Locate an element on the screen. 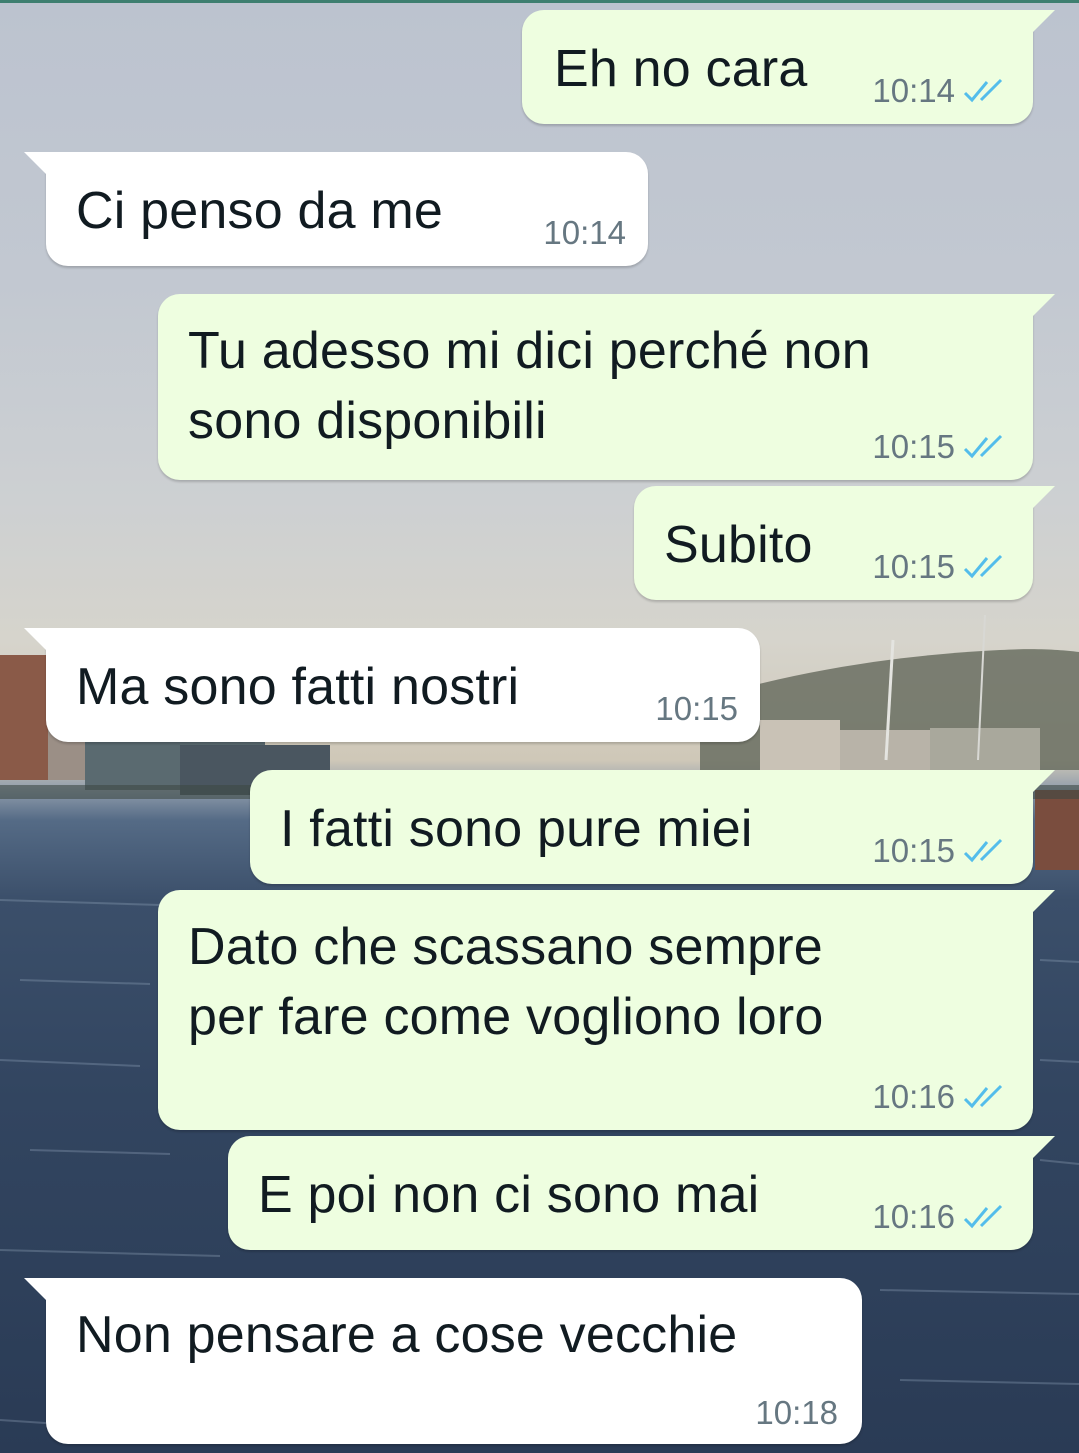 This screenshot has width=1079, height=1453. message-text: Subito is located at coordinates (738, 545).